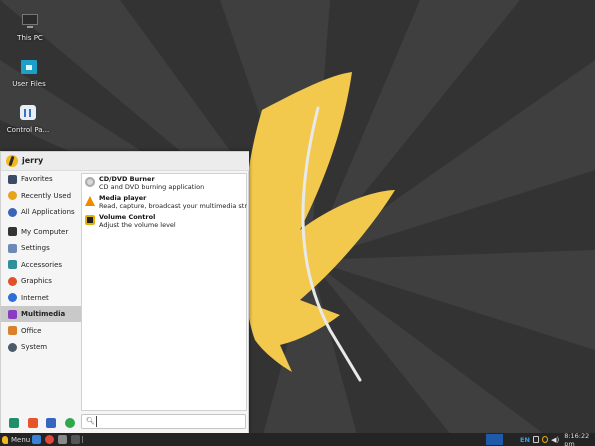 Image resolution: width=595 pixels, height=446 pixels. Describe the element at coordinates (30, 38) in the screenshot. I see `desktop-icon-label: This PC` at that location.